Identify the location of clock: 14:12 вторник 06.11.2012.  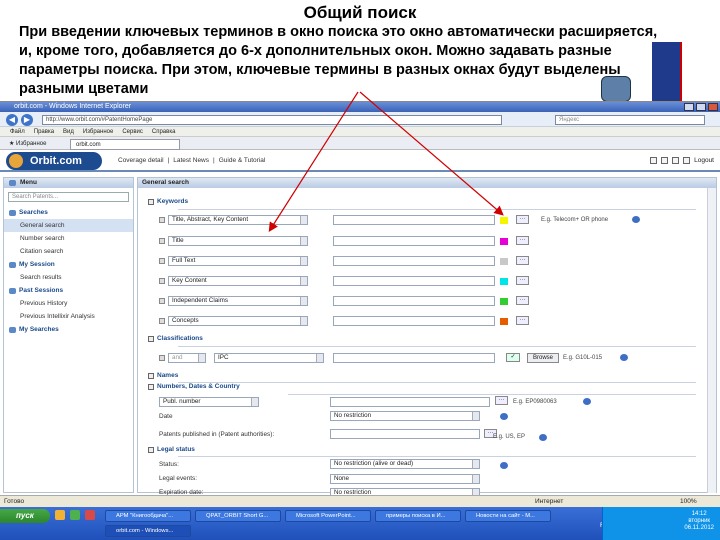
(699, 521).